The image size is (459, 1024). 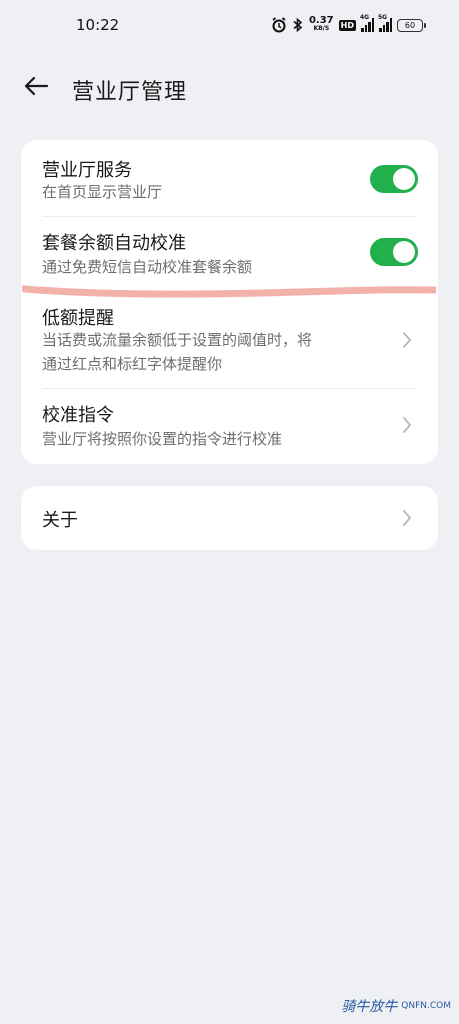 What do you see at coordinates (369, 1007) in the screenshot?
I see `watermark-text: 骑牛放牛` at bounding box center [369, 1007].